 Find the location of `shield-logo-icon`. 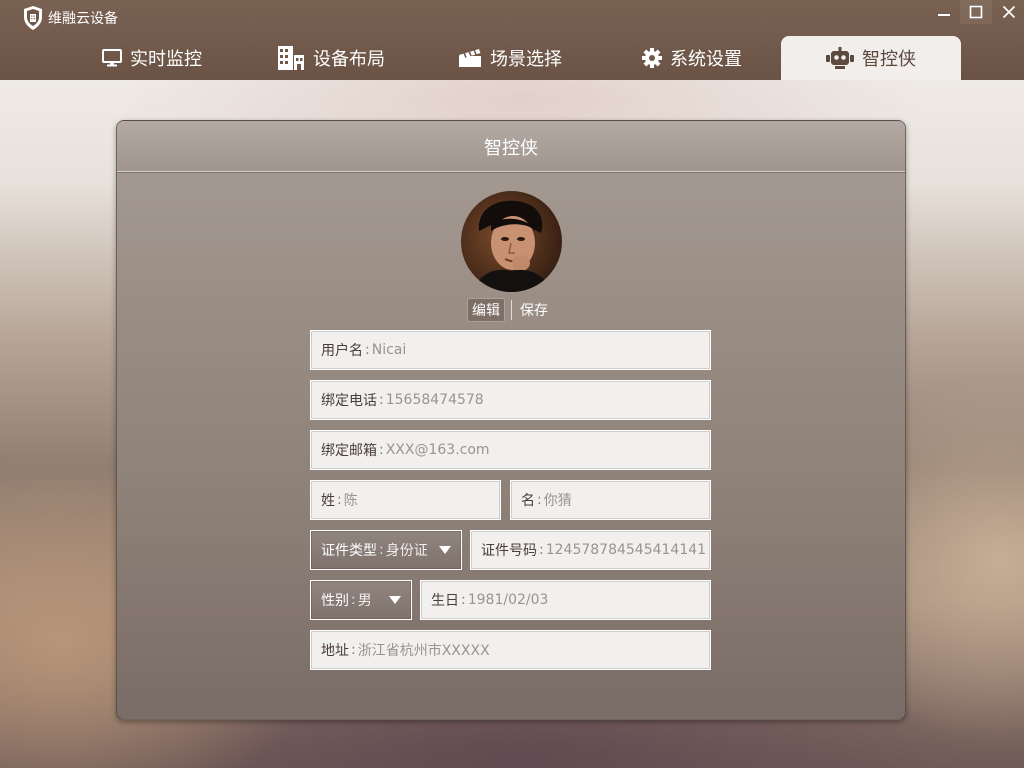

shield-logo-icon is located at coordinates (33, 18).